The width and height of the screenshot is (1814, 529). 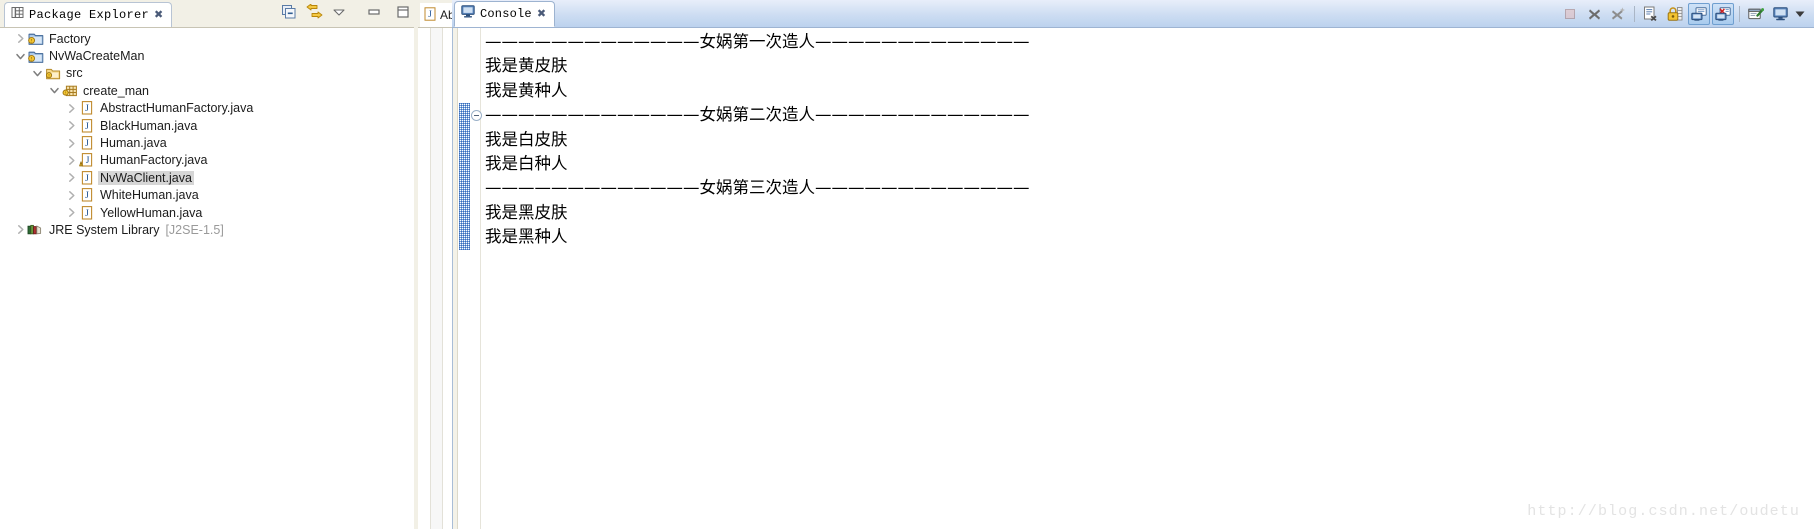 I want to click on show-console-on-output-button, so click(x=1699, y=14).